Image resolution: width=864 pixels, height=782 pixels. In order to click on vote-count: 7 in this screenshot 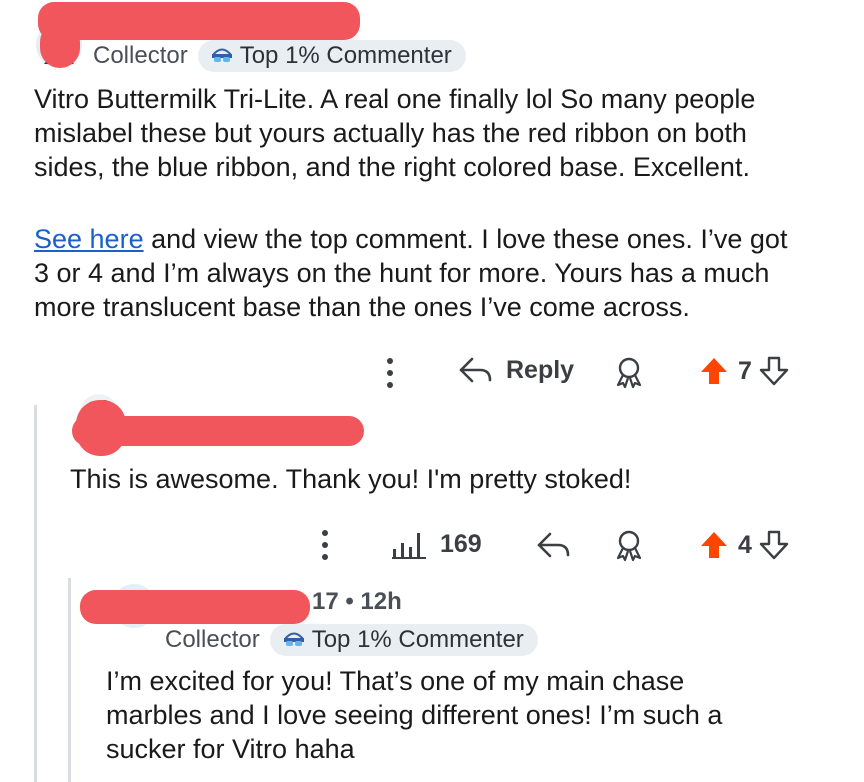, I will do `click(745, 370)`.